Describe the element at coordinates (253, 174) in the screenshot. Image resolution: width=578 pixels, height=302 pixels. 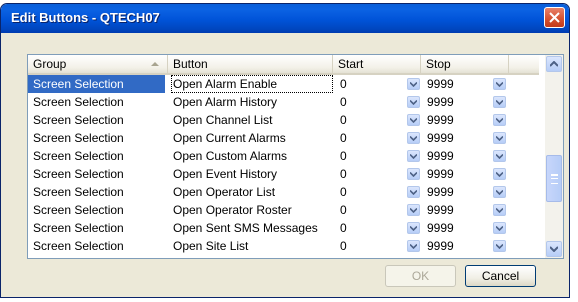
I see `cell-button: Open Event History` at that location.